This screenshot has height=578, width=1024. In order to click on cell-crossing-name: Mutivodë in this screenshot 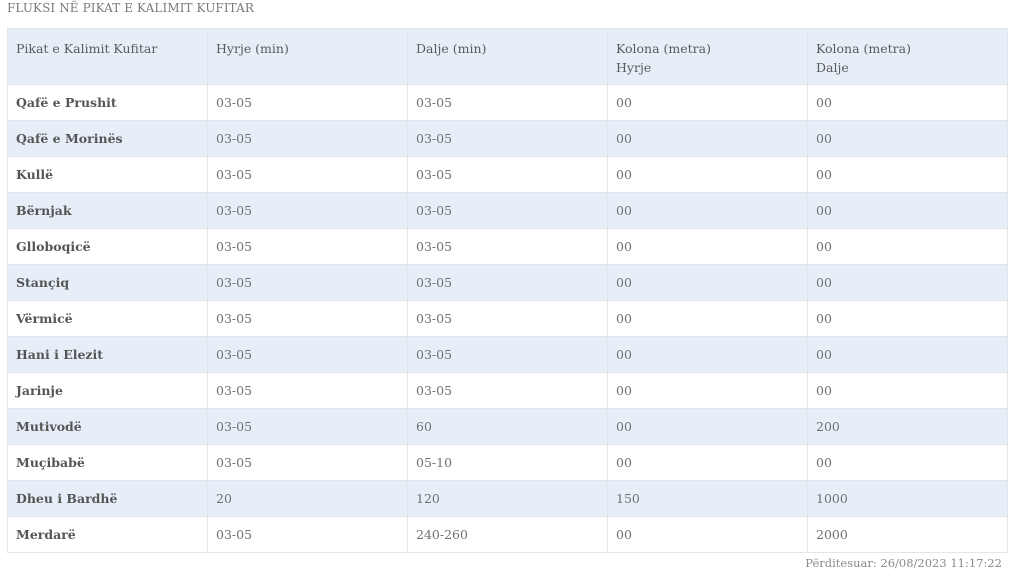, I will do `click(107, 426)`.